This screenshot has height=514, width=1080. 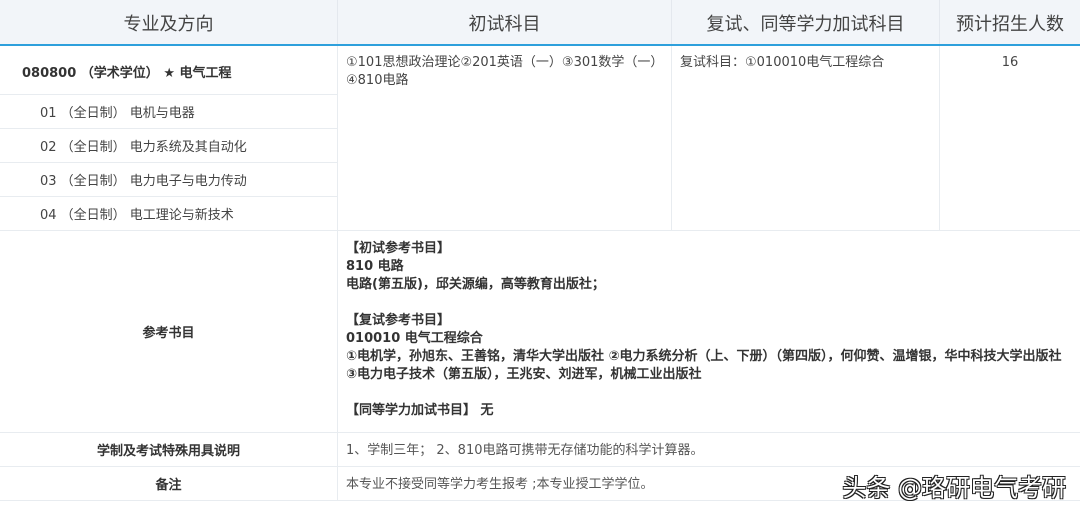 I want to click on quota: 16, so click(x=1010, y=138).